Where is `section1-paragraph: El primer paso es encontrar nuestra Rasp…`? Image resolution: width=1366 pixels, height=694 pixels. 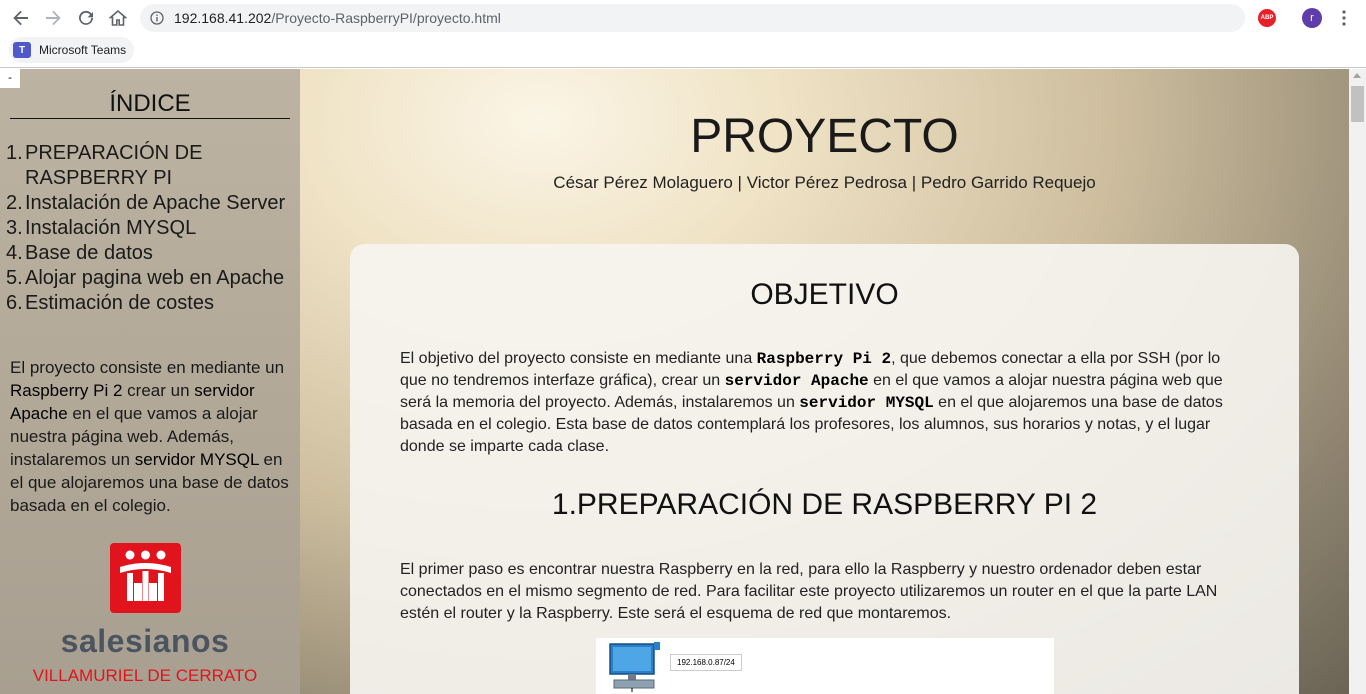
section1-paragraph: El primer paso es encontrar nuestra Rasp… is located at coordinates (809, 591).